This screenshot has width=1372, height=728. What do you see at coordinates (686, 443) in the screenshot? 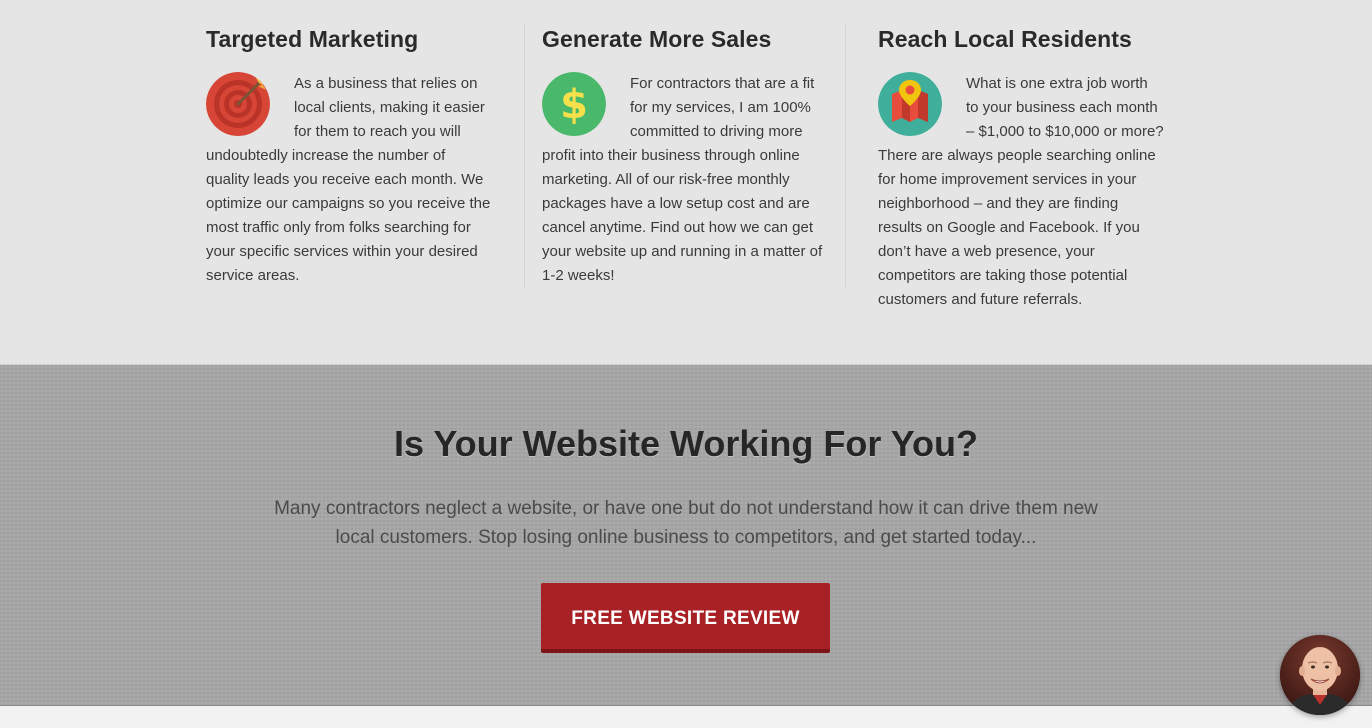
I see `cta-heading: Is Your Website Working For You?` at bounding box center [686, 443].